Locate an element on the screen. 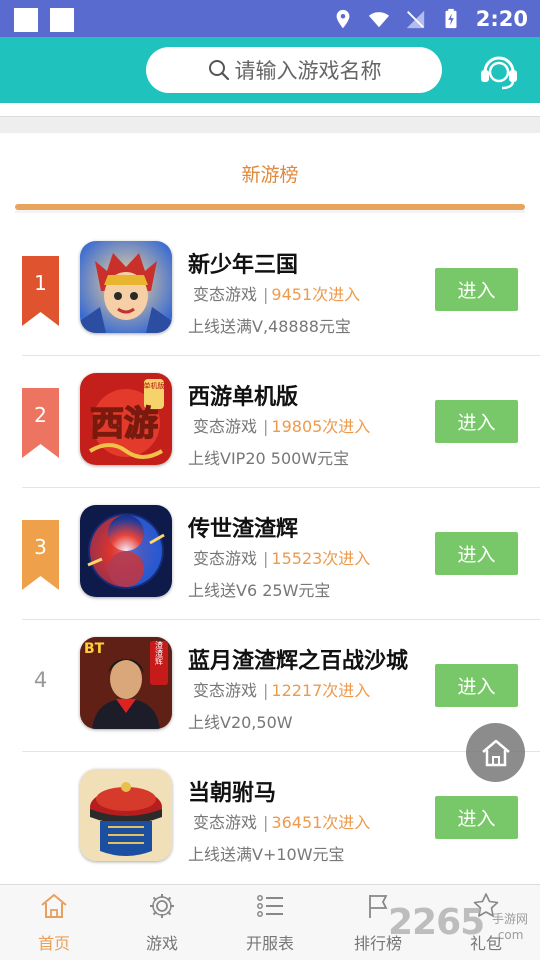 This screenshot has height=960, width=540. no-signal-icon is located at coordinates (415, 19).